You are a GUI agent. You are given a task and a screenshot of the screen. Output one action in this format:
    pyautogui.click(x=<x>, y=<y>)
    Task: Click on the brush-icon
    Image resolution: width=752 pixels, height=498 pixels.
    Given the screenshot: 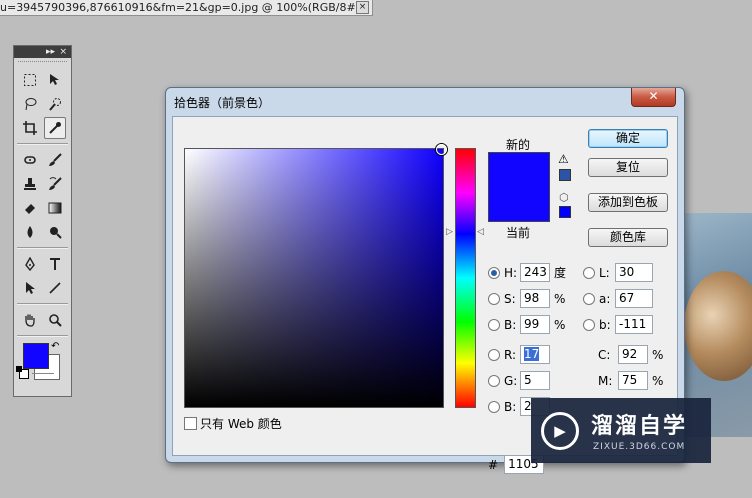 What is the action you would take?
    pyautogui.click(x=55, y=160)
    